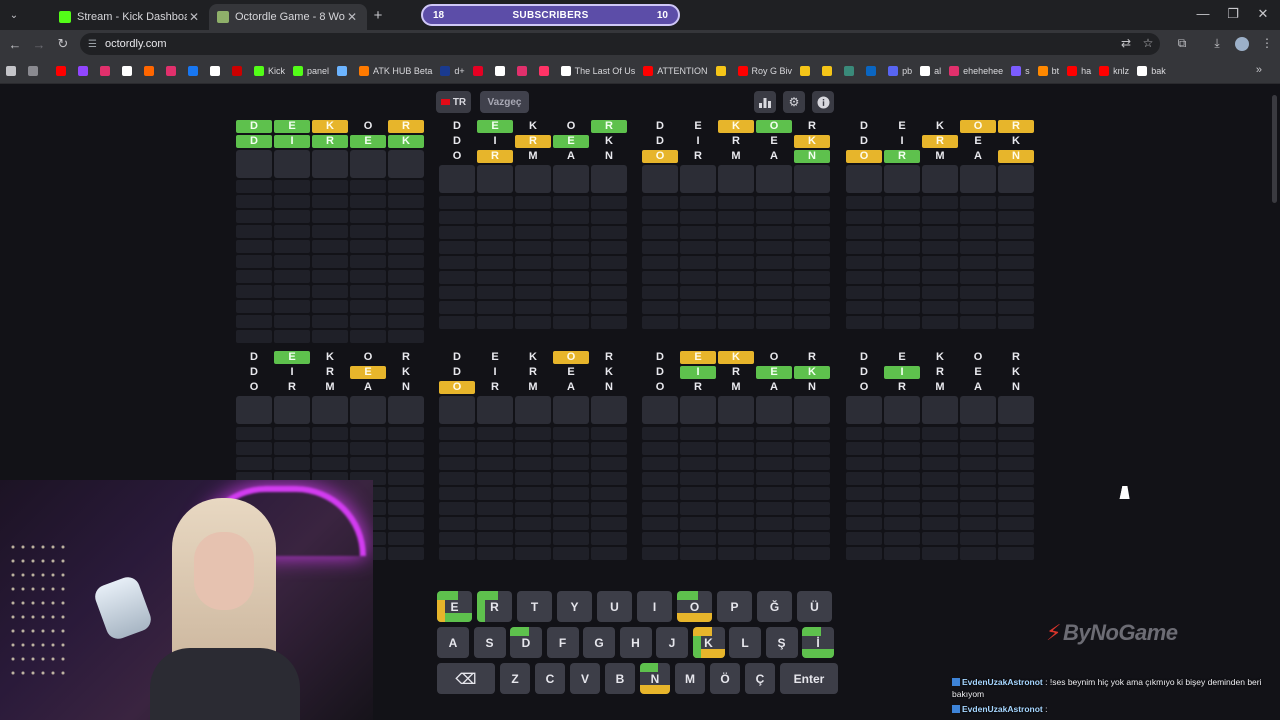 The width and height of the screenshot is (1280, 720). Describe the element at coordinates (599, 642) in the screenshot. I see `key-G: G` at that location.